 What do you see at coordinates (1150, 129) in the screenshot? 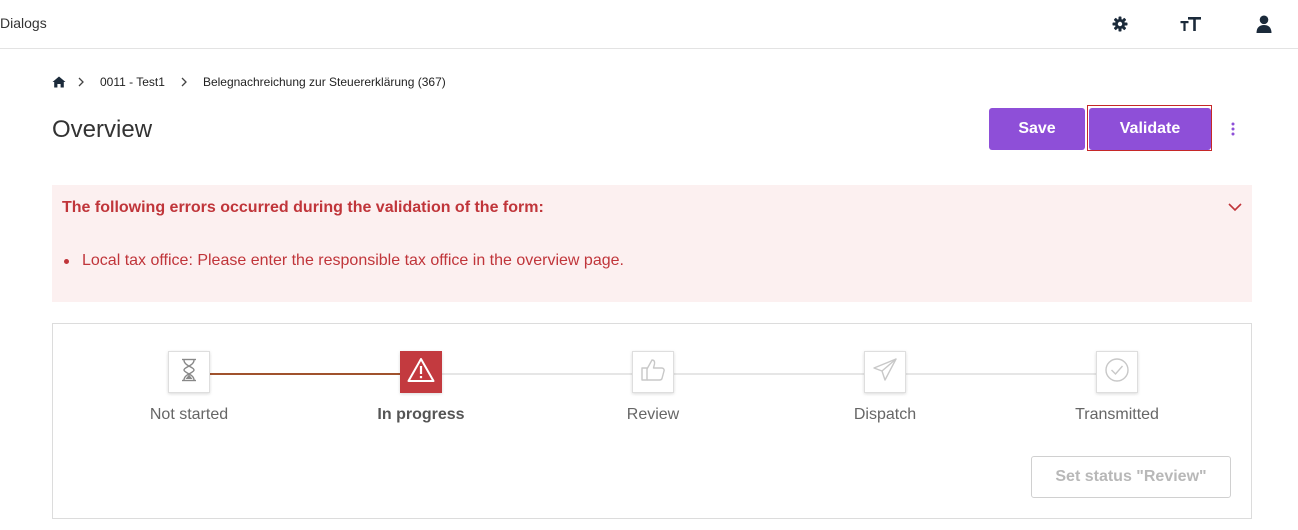
I see `validate-button: Validate` at bounding box center [1150, 129].